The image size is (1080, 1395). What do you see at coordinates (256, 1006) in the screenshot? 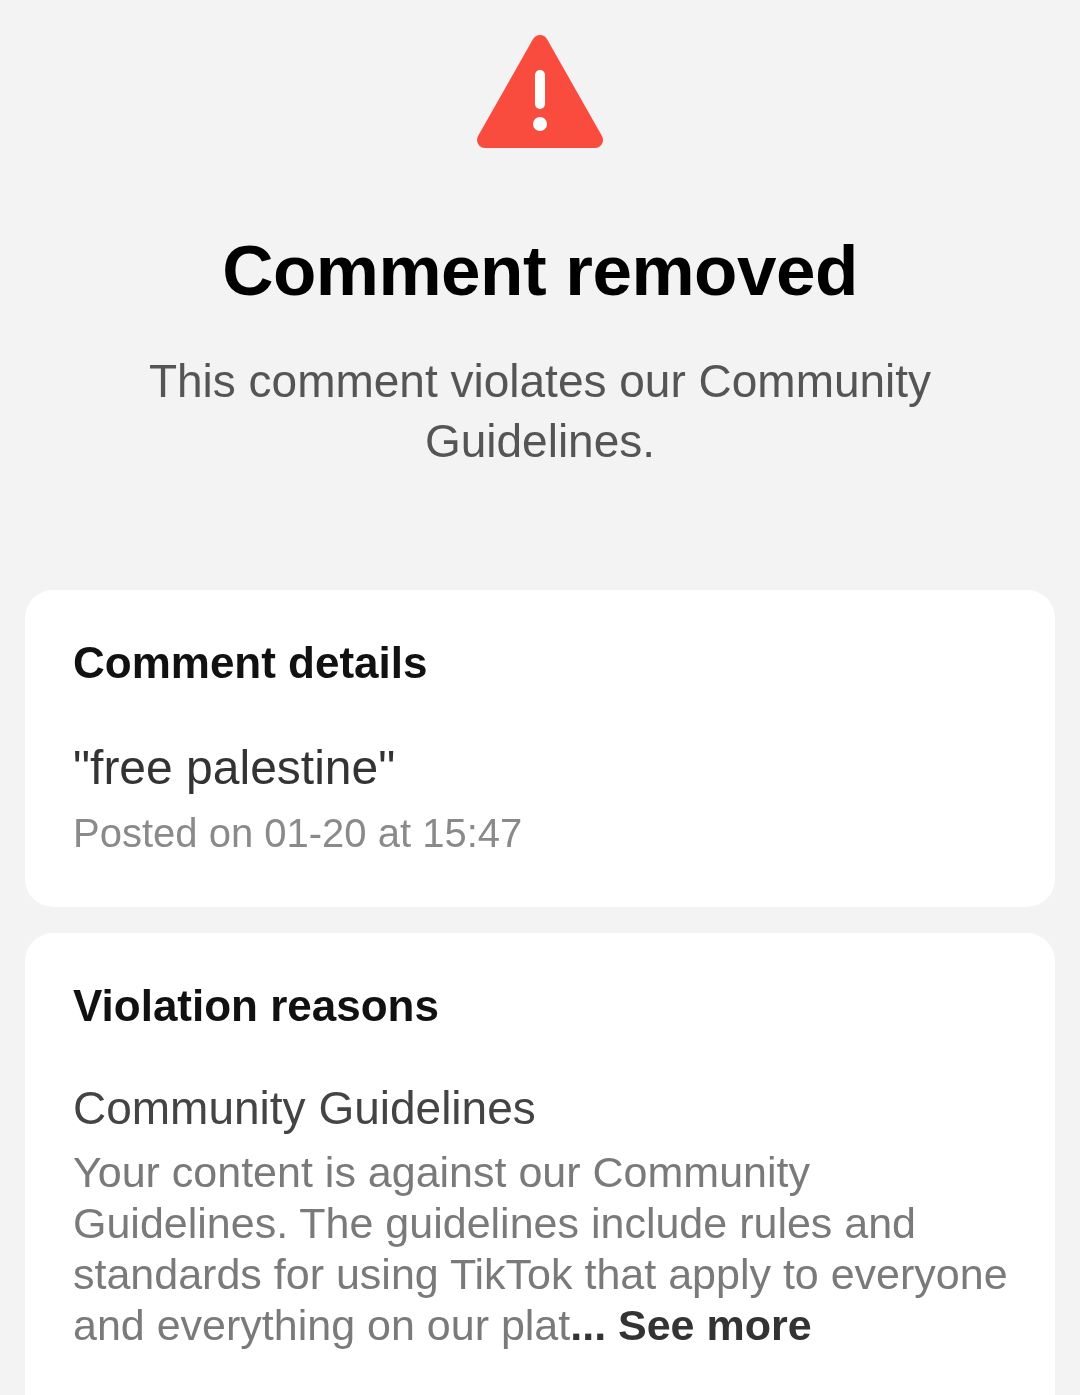
I see `section-heading: Violation reasons` at bounding box center [256, 1006].